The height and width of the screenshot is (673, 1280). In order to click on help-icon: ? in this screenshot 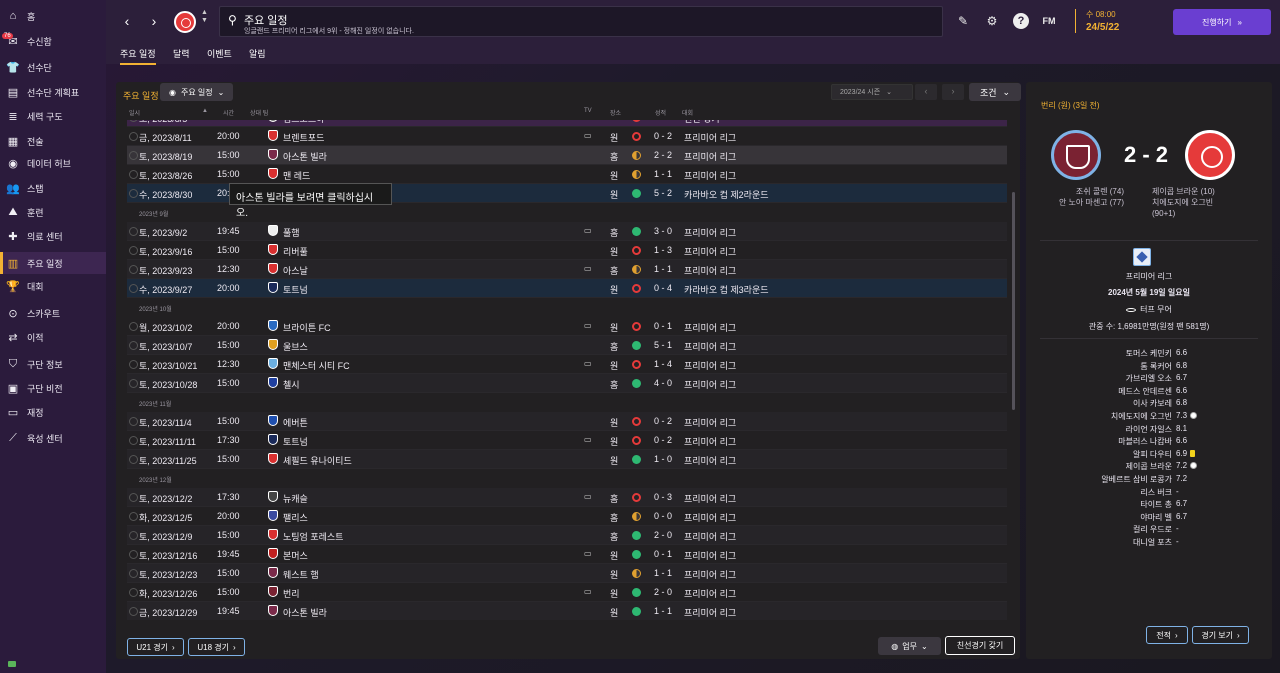, I will do `click(1021, 21)`.